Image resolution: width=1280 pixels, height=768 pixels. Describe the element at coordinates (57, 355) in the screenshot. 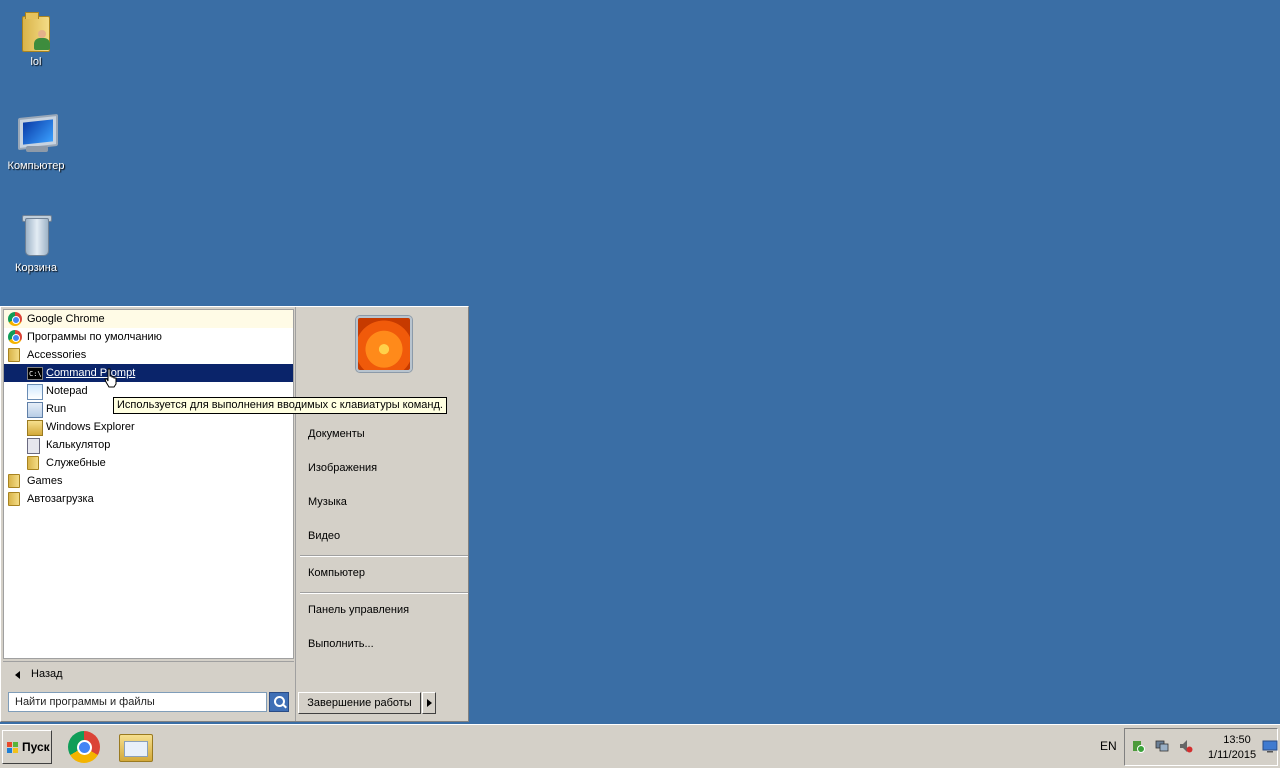

I see `program-label: Accessories` at that location.